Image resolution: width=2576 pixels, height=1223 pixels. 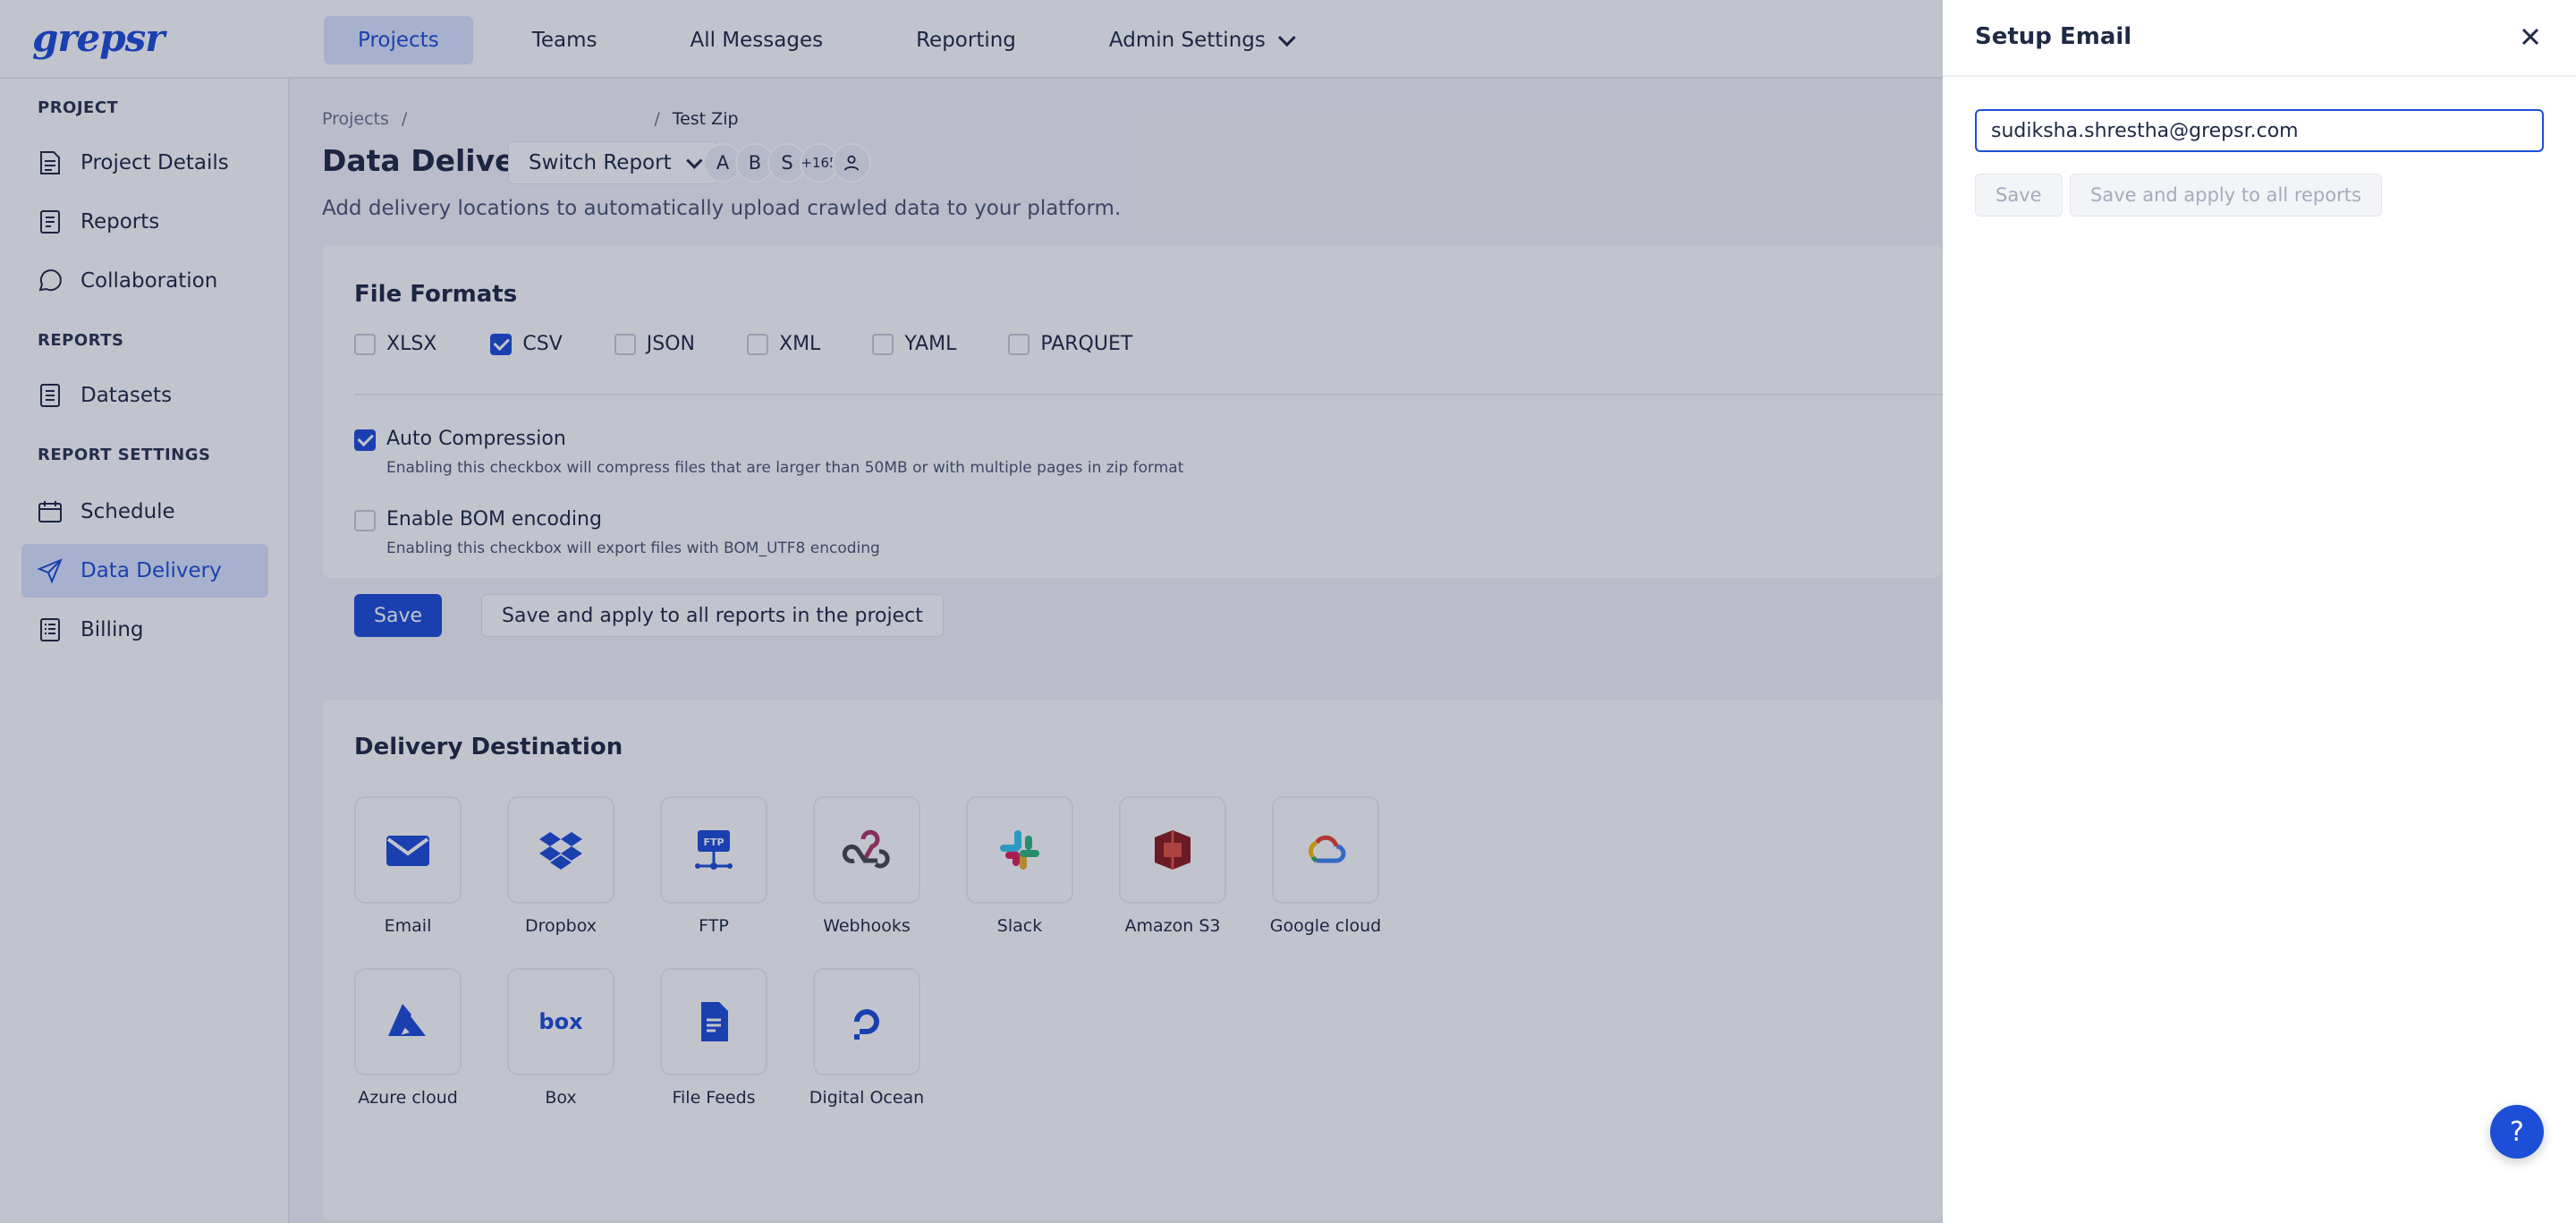 What do you see at coordinates (2517, 1132) in the screenshot?
I see `help-button: ?` at bounding box center [2517, 1132].